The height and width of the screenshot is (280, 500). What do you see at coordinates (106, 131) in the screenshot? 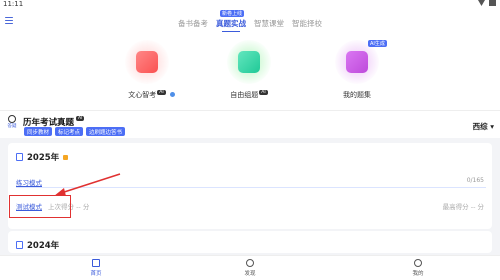
I see `chip: 边刷题边答书` at bounding box center [106, 131].